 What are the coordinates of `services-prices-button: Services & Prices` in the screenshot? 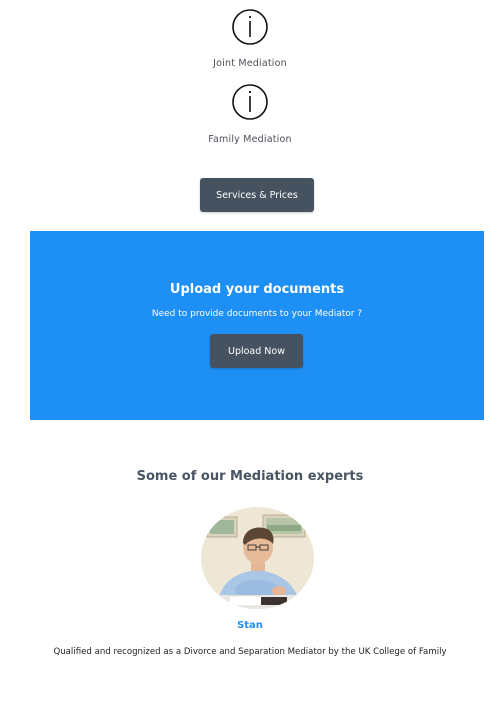 It's located at (257, 195).